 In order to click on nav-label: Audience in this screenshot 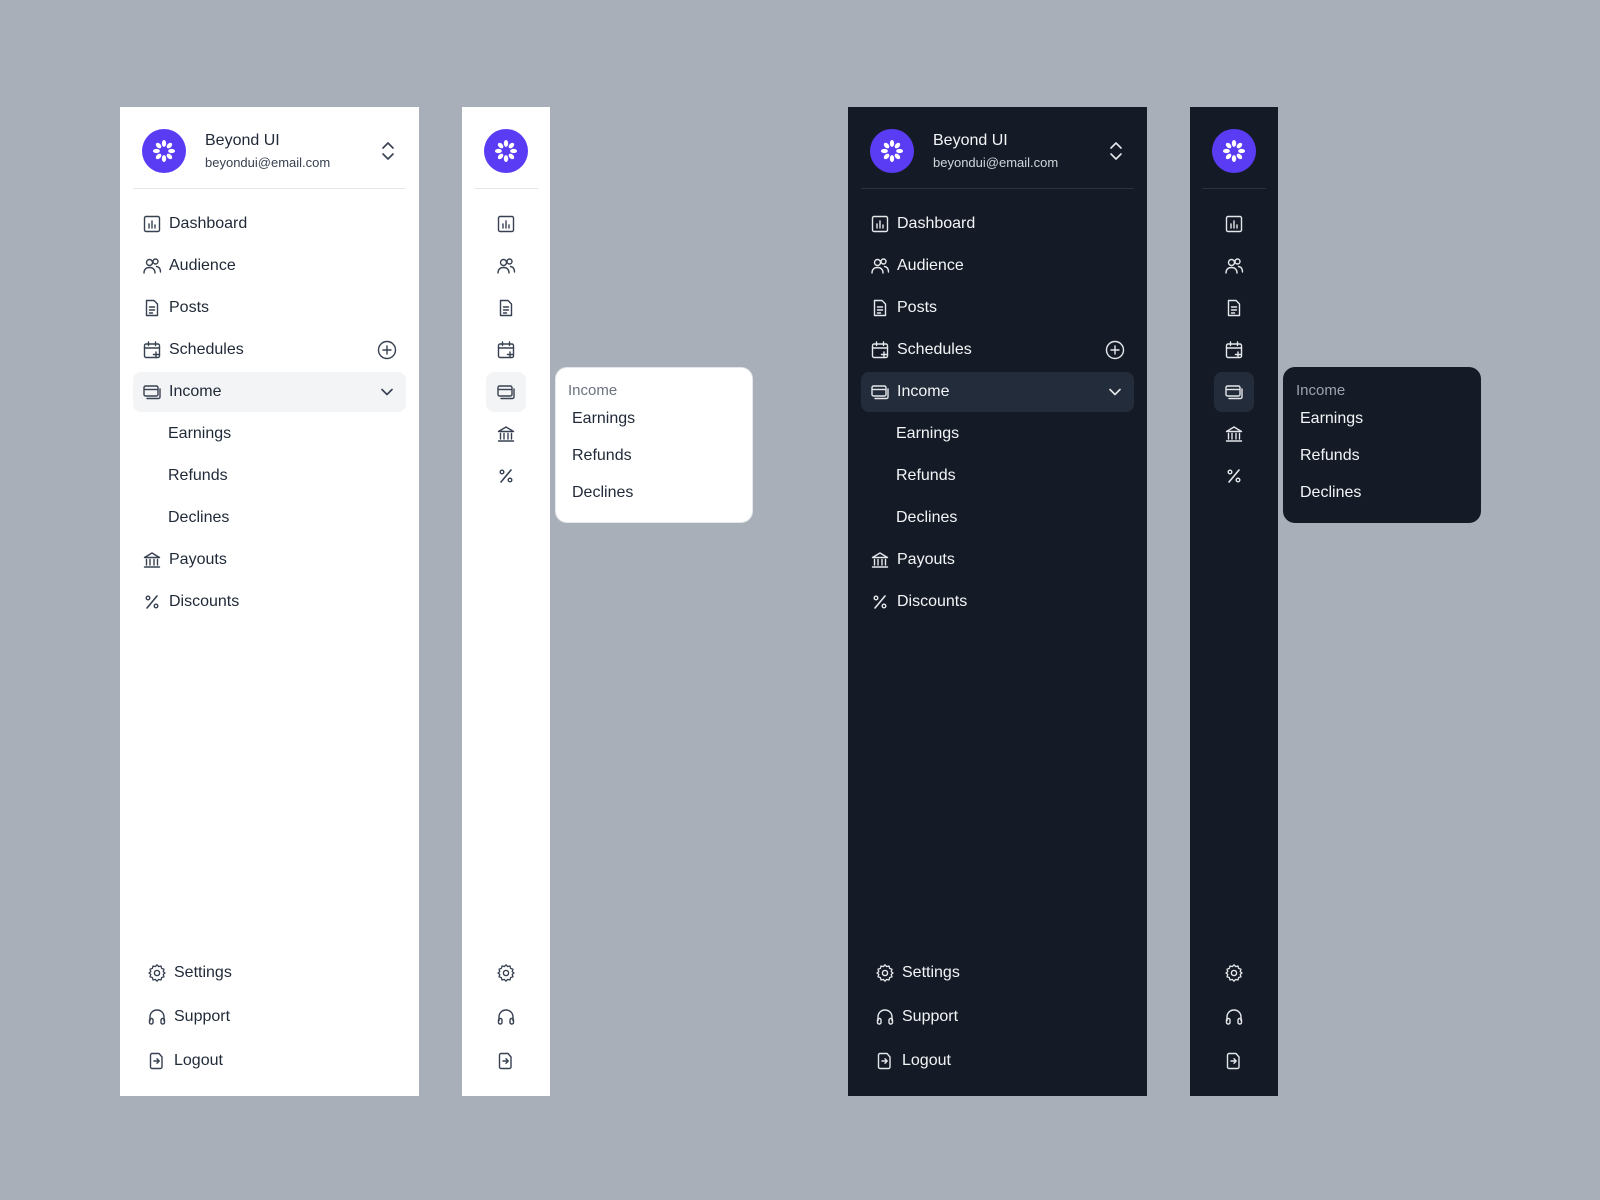, I will do `click(930, 265)`.